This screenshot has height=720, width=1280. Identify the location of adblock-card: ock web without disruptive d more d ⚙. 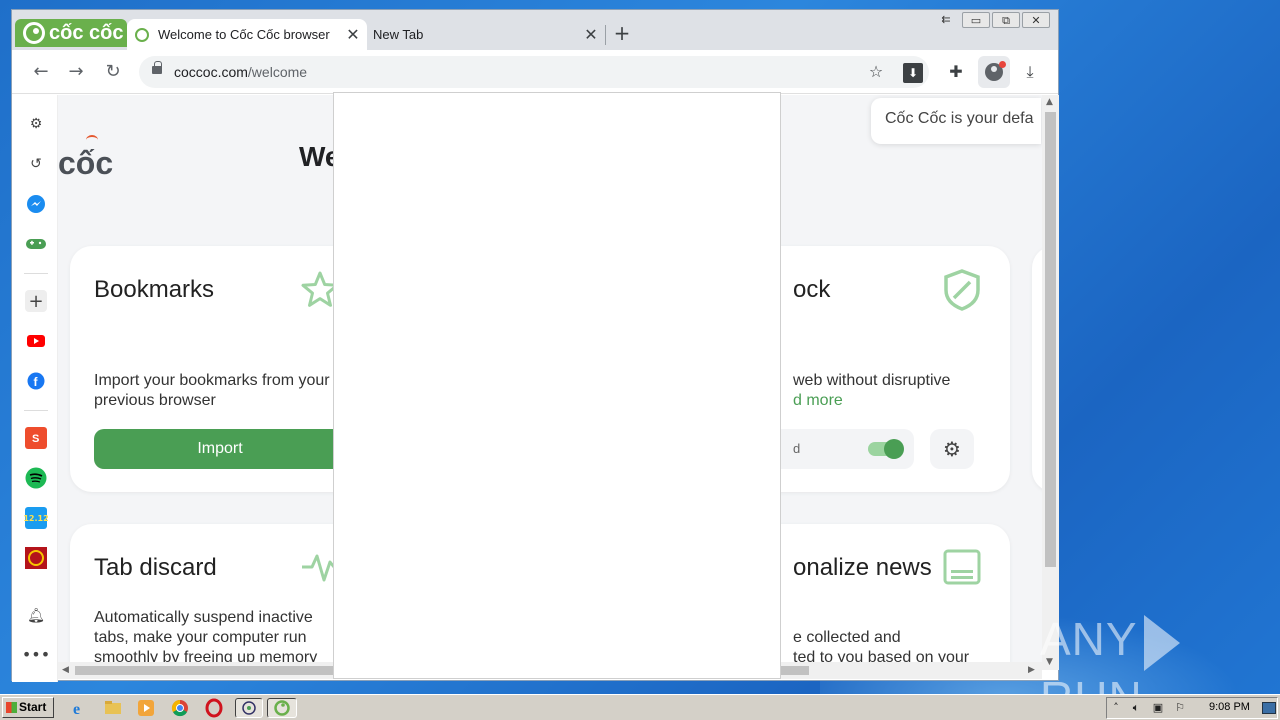
(884, 369).